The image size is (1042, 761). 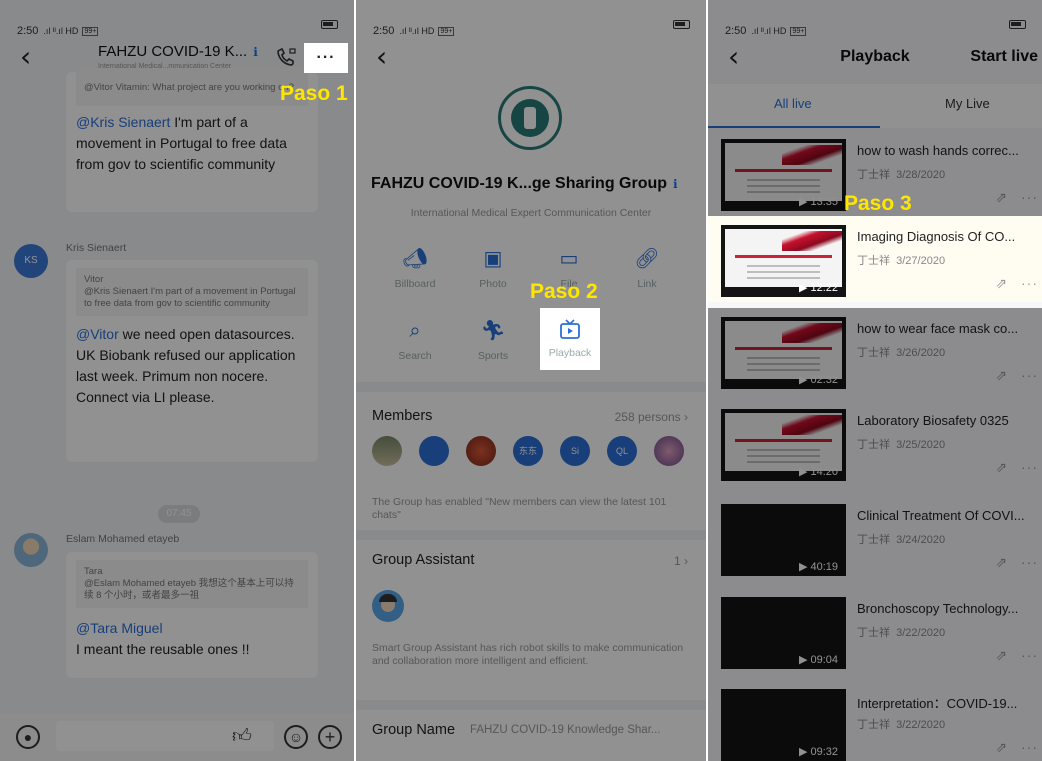 What do you see at coordinates (818, 567) in the screenshot?
I see `video-duration: ▶ 40:19` at bounding box center [818, 567].